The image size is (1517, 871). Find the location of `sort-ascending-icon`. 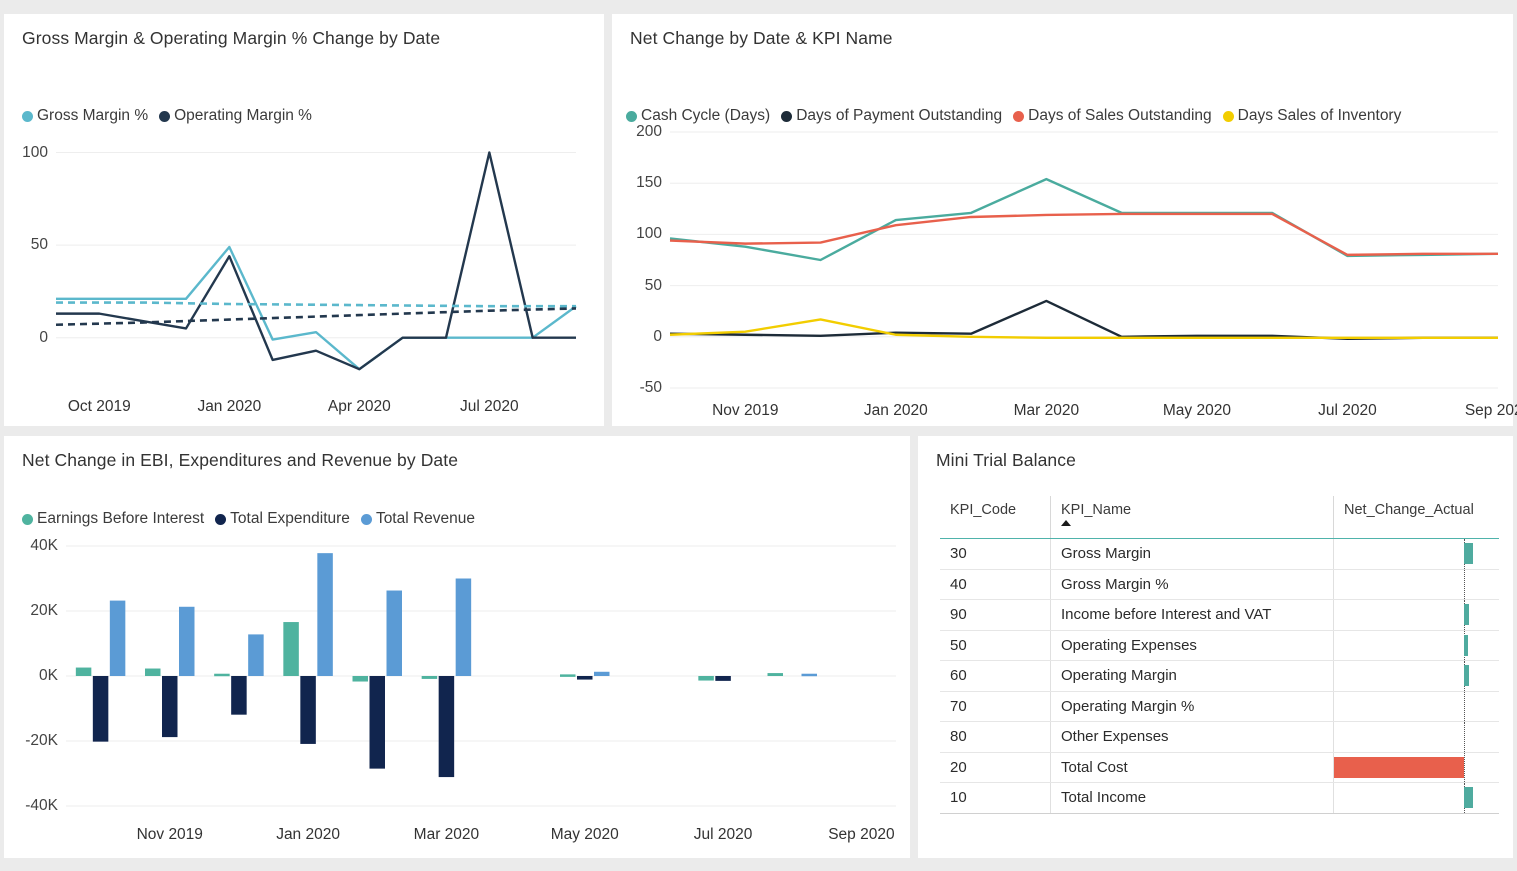

sort-ascending-icon is located at coordinates (1066, 523).